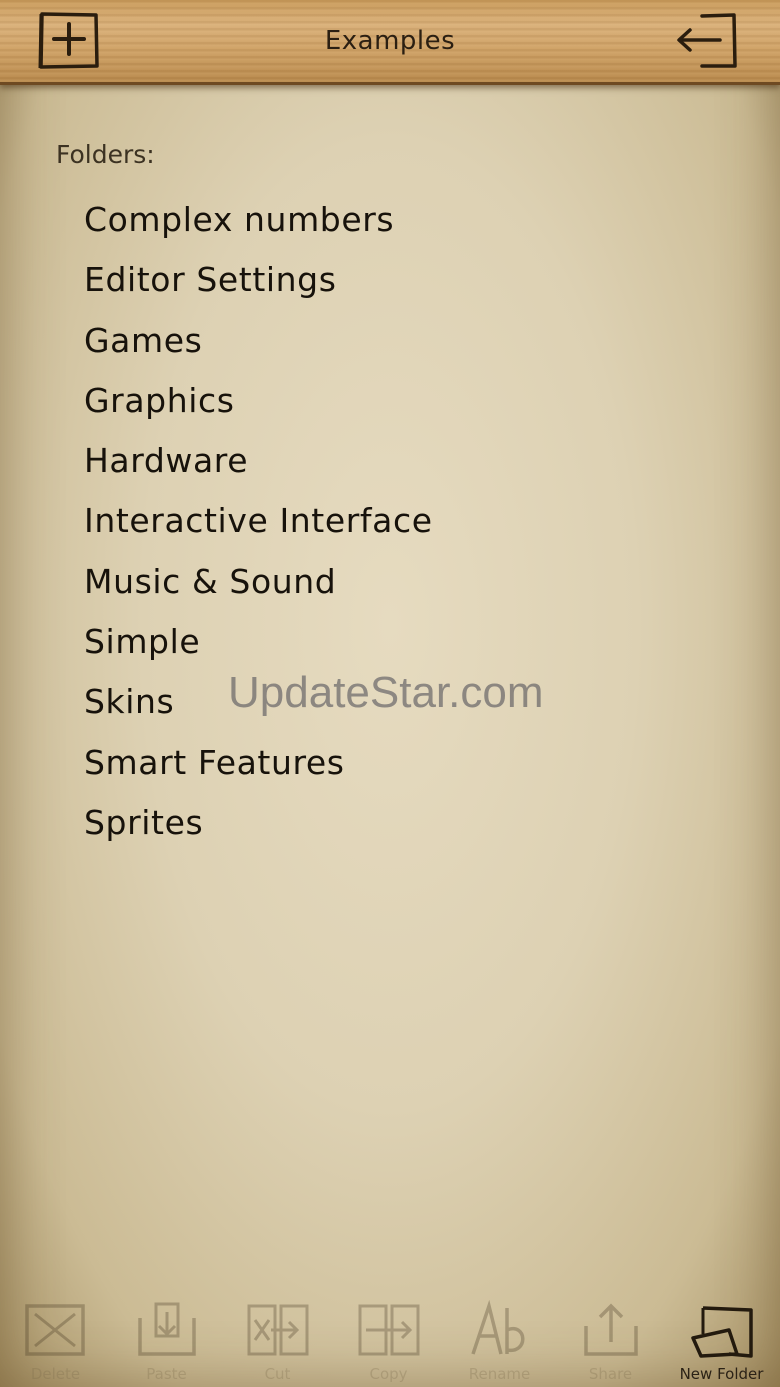 The height and width of the screenshot is (1387, 780). What do you see at coordinates (386, 692) in the screenshot?
I see `watermark-text: UpdateStar.com` at bounding box center [386, 692].